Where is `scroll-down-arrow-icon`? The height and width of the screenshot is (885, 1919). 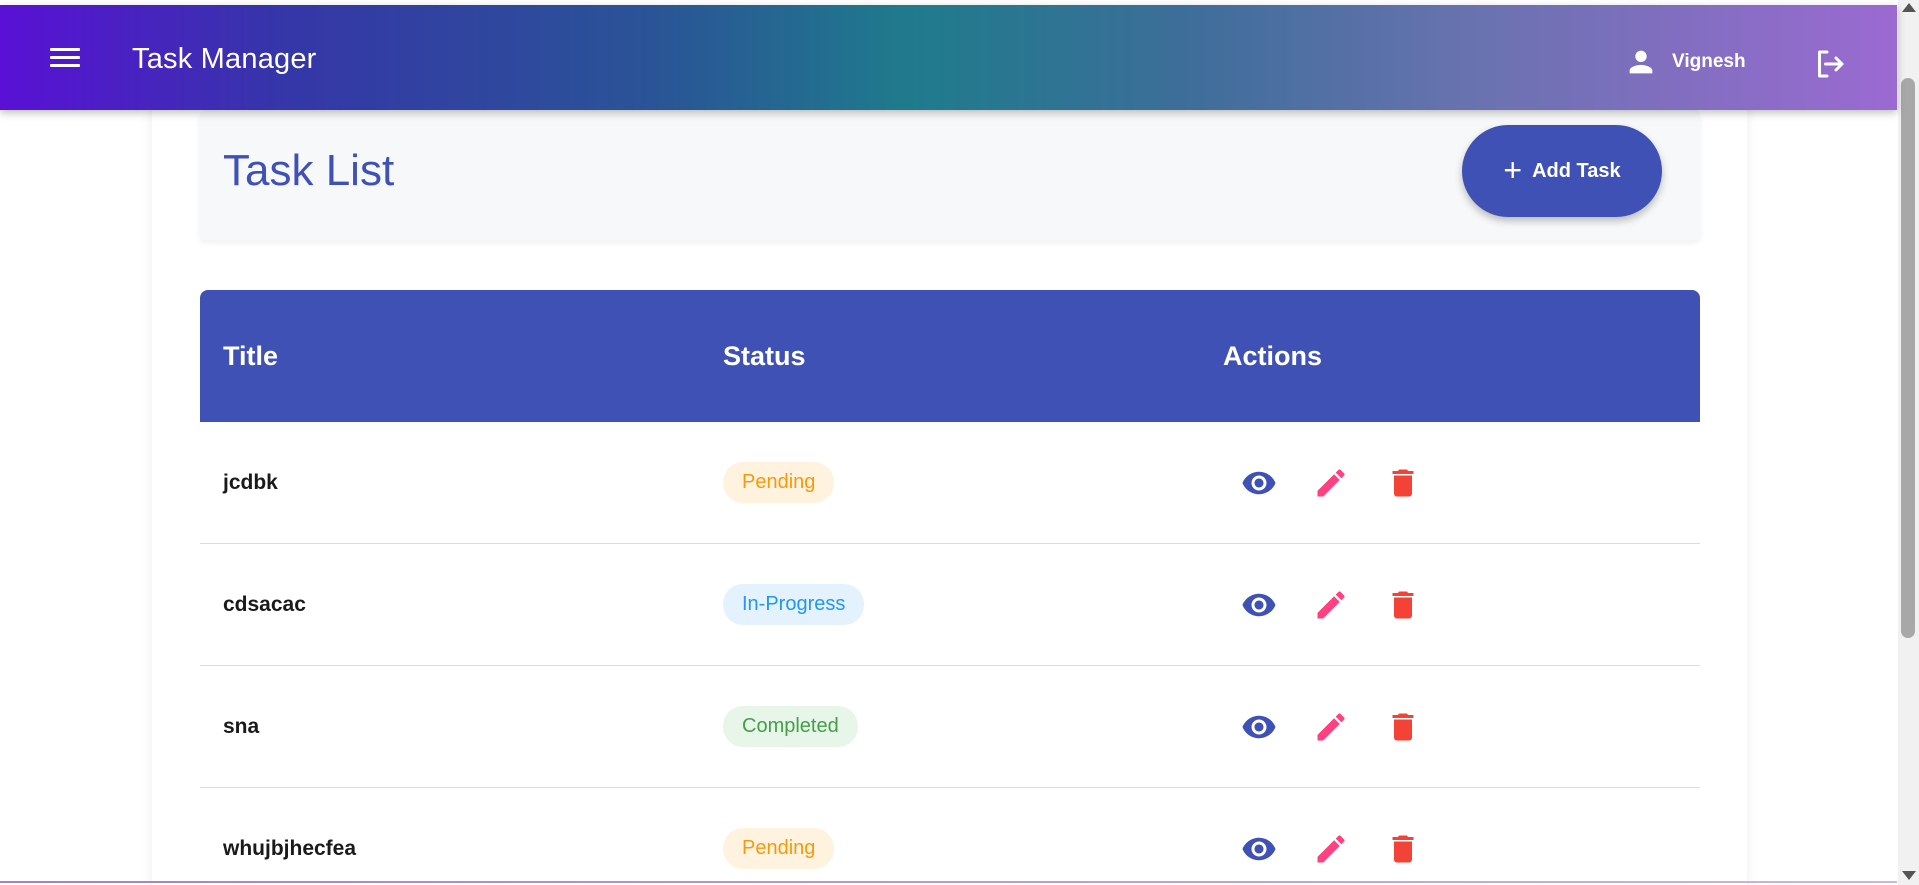 scroll-down-arrow-icon is located at coordinates (1909, 875).